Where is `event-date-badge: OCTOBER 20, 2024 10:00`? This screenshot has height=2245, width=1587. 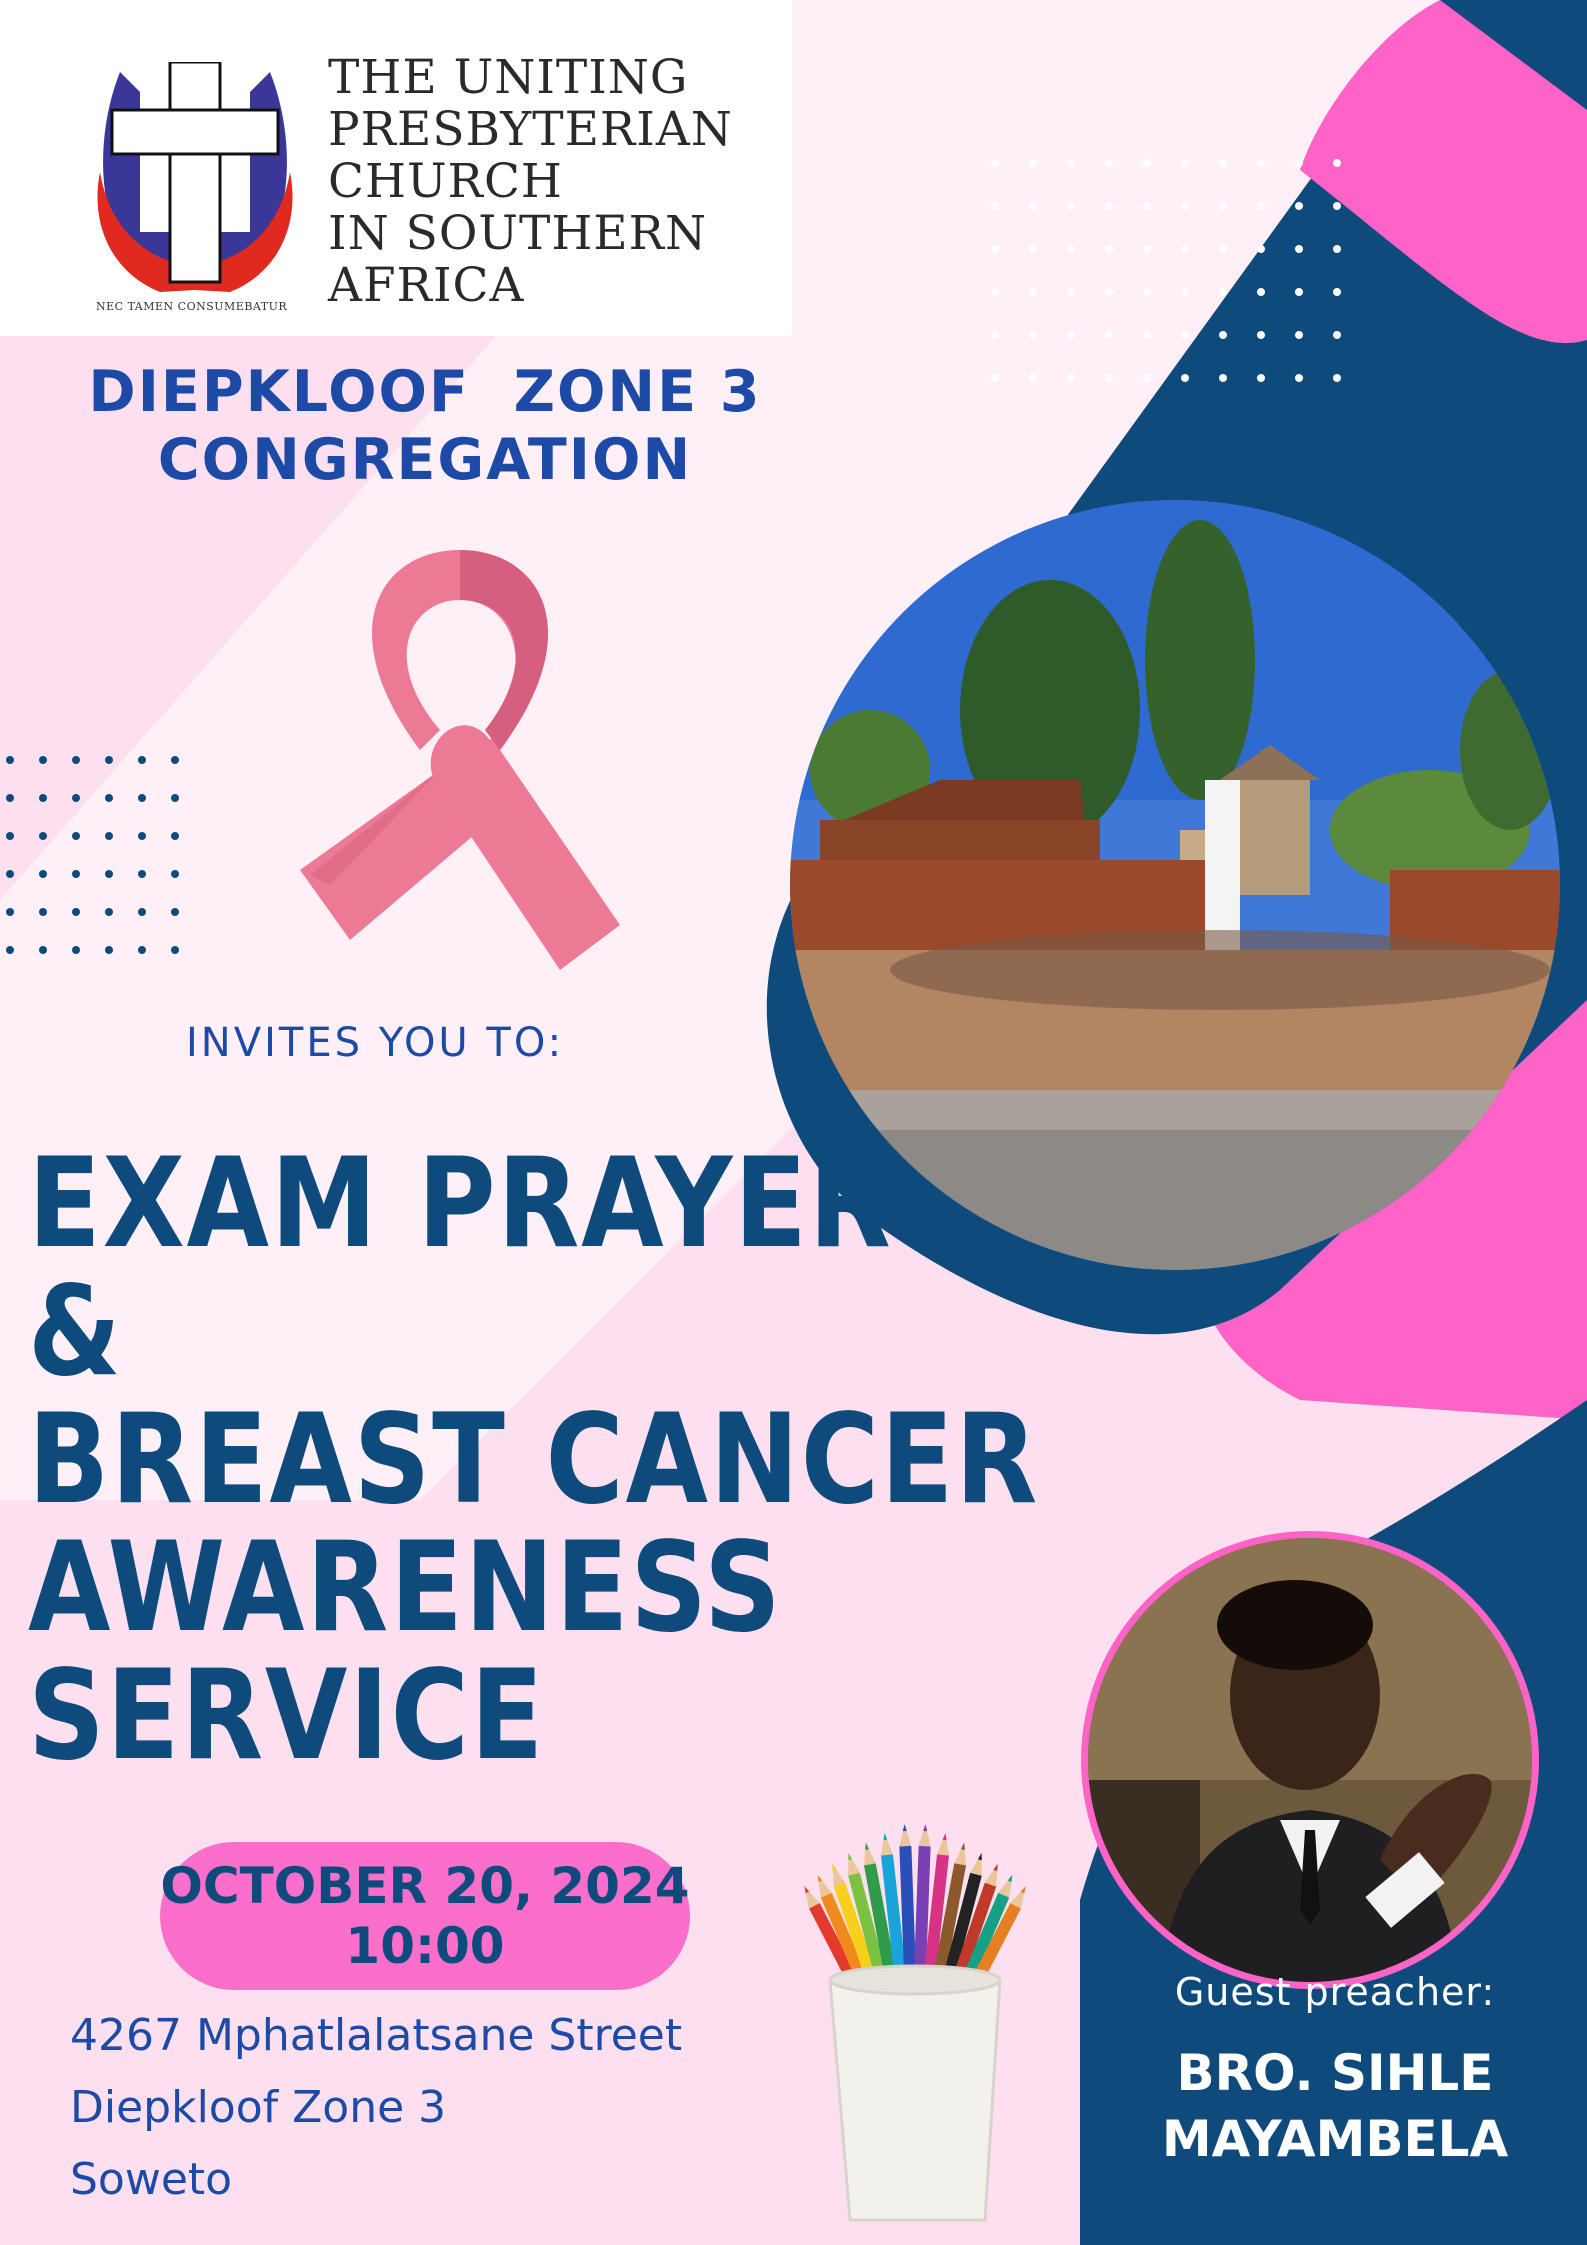 event-date-badge: OCTOBER 20, 2024 10:00 is located at coordinates (425, 1916).